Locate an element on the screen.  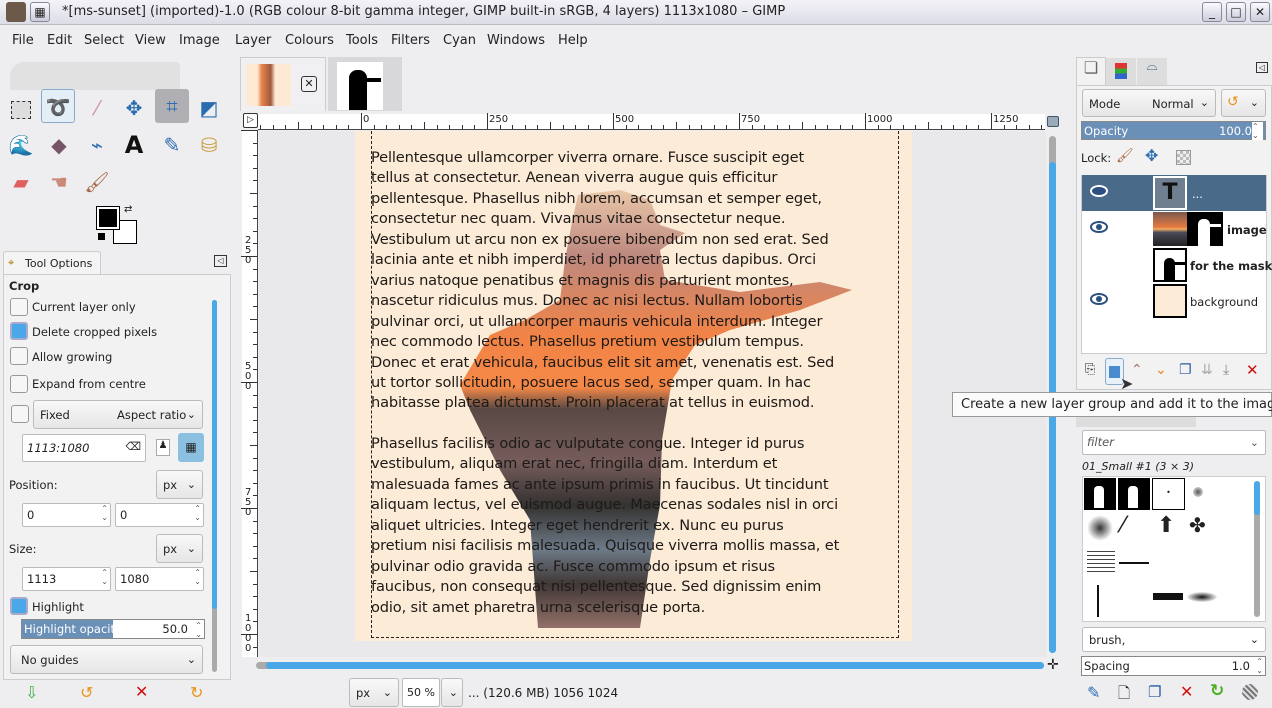
edit-brush-icon: ✎ is located at coordinates (1093, 692).